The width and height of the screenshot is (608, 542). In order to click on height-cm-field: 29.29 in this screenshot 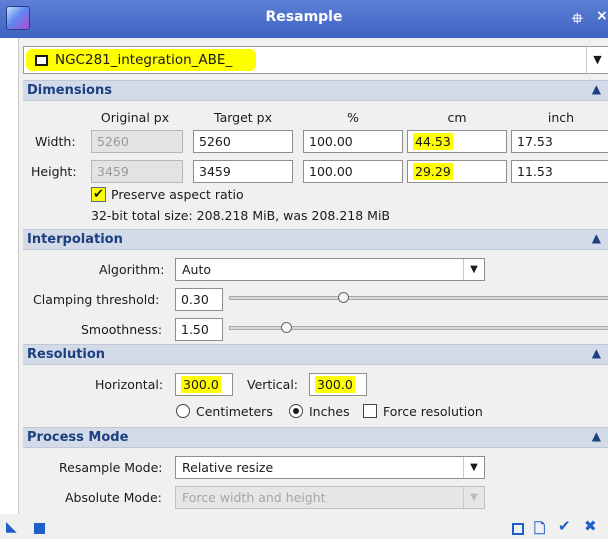, I will do `click(457, 171)`.